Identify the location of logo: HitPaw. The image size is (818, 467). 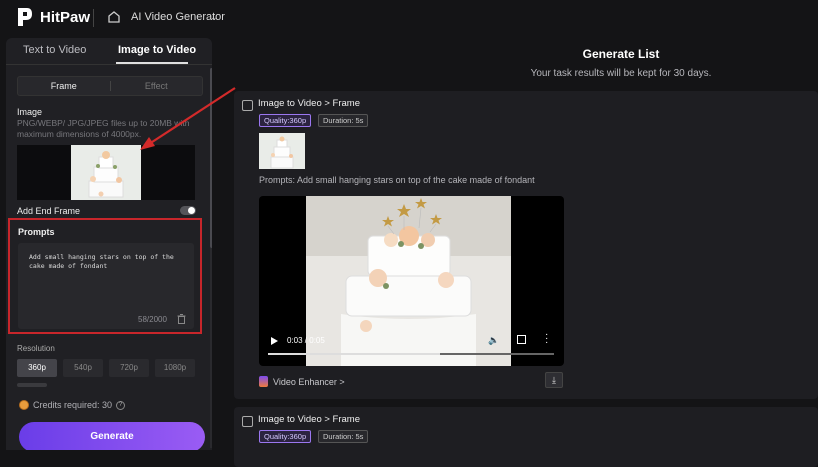
(53, 17).